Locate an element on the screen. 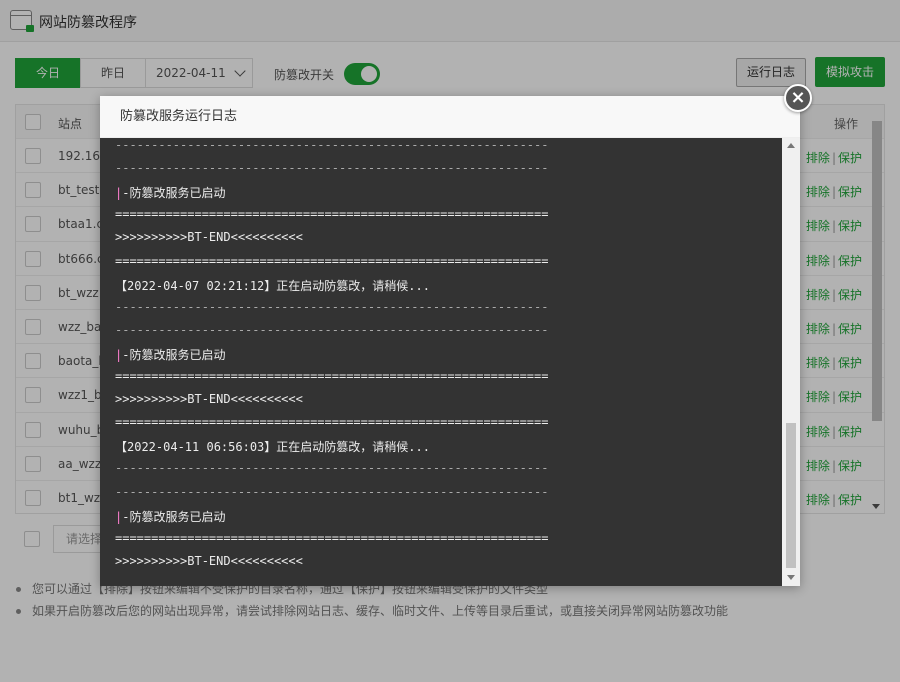  scroll-up-icon is located at coordinates (791, 145).